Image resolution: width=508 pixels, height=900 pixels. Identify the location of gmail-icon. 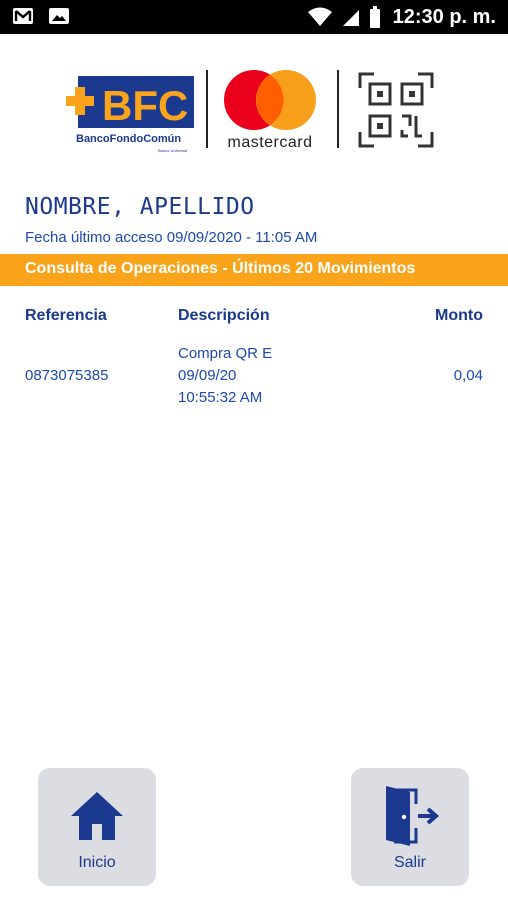
(23, 16).